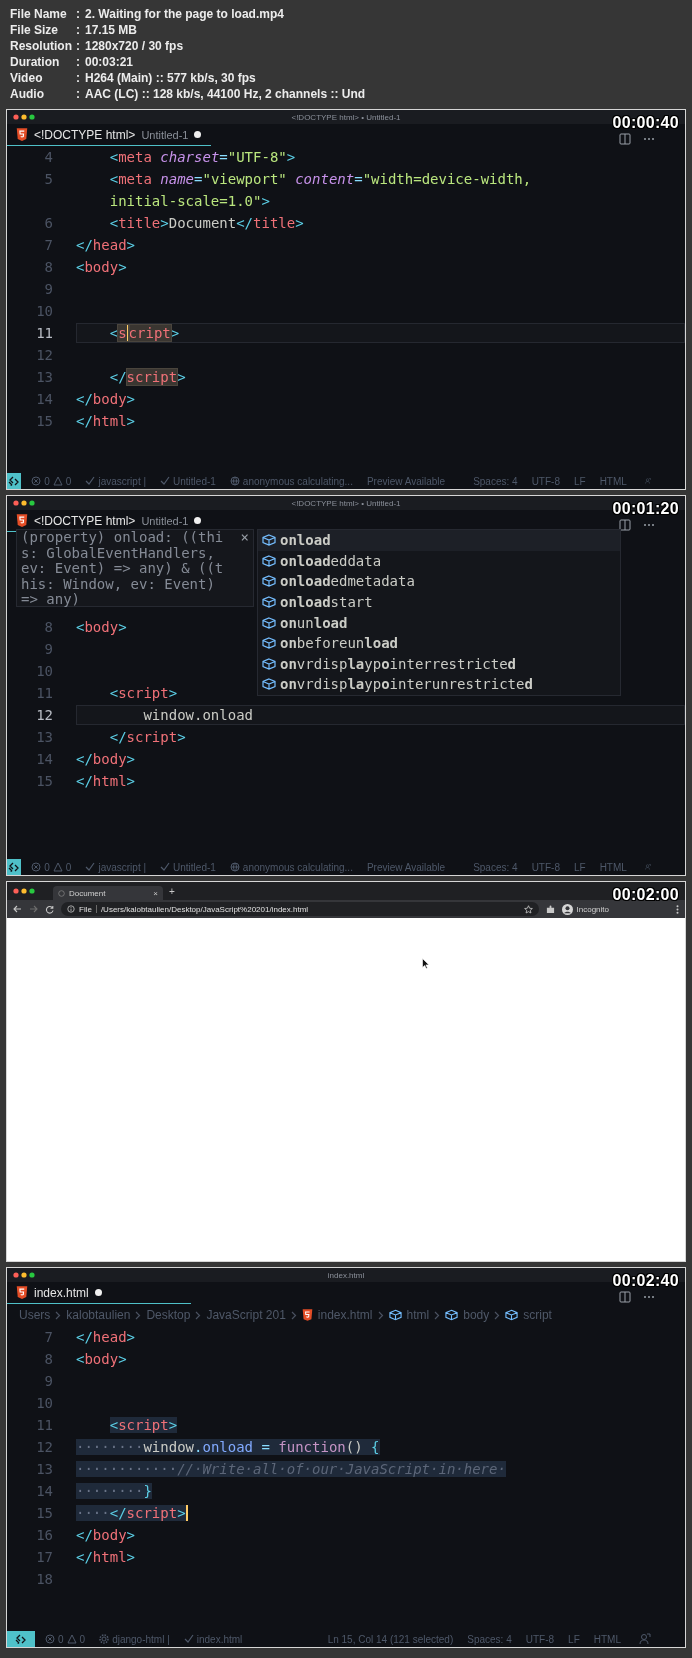 Image resolution: width=692 pixels, height=1658 pixels. I want to click on remote-icon, so click(14, 867).